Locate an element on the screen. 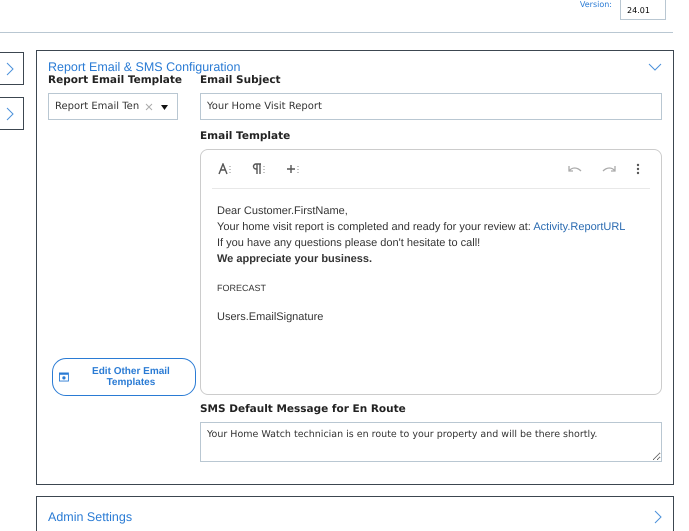  report-url-link: Activity.ReportURL is located at coordinates (579, 227).